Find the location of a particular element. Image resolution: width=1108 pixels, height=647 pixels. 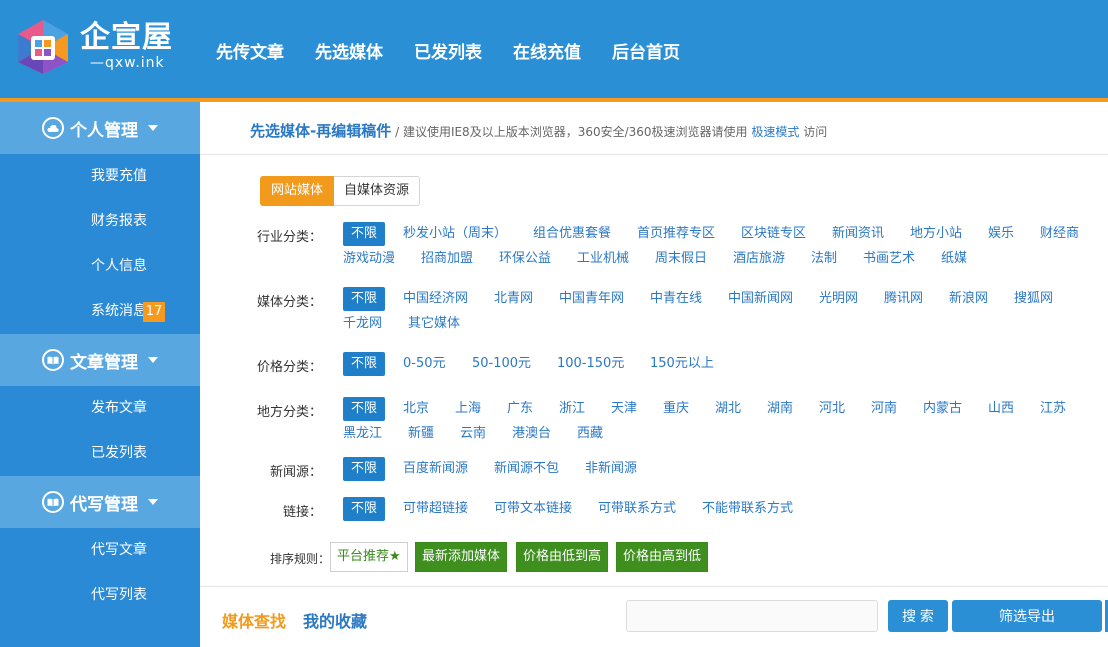

cloud-icon is located at coordinates (53, 128).